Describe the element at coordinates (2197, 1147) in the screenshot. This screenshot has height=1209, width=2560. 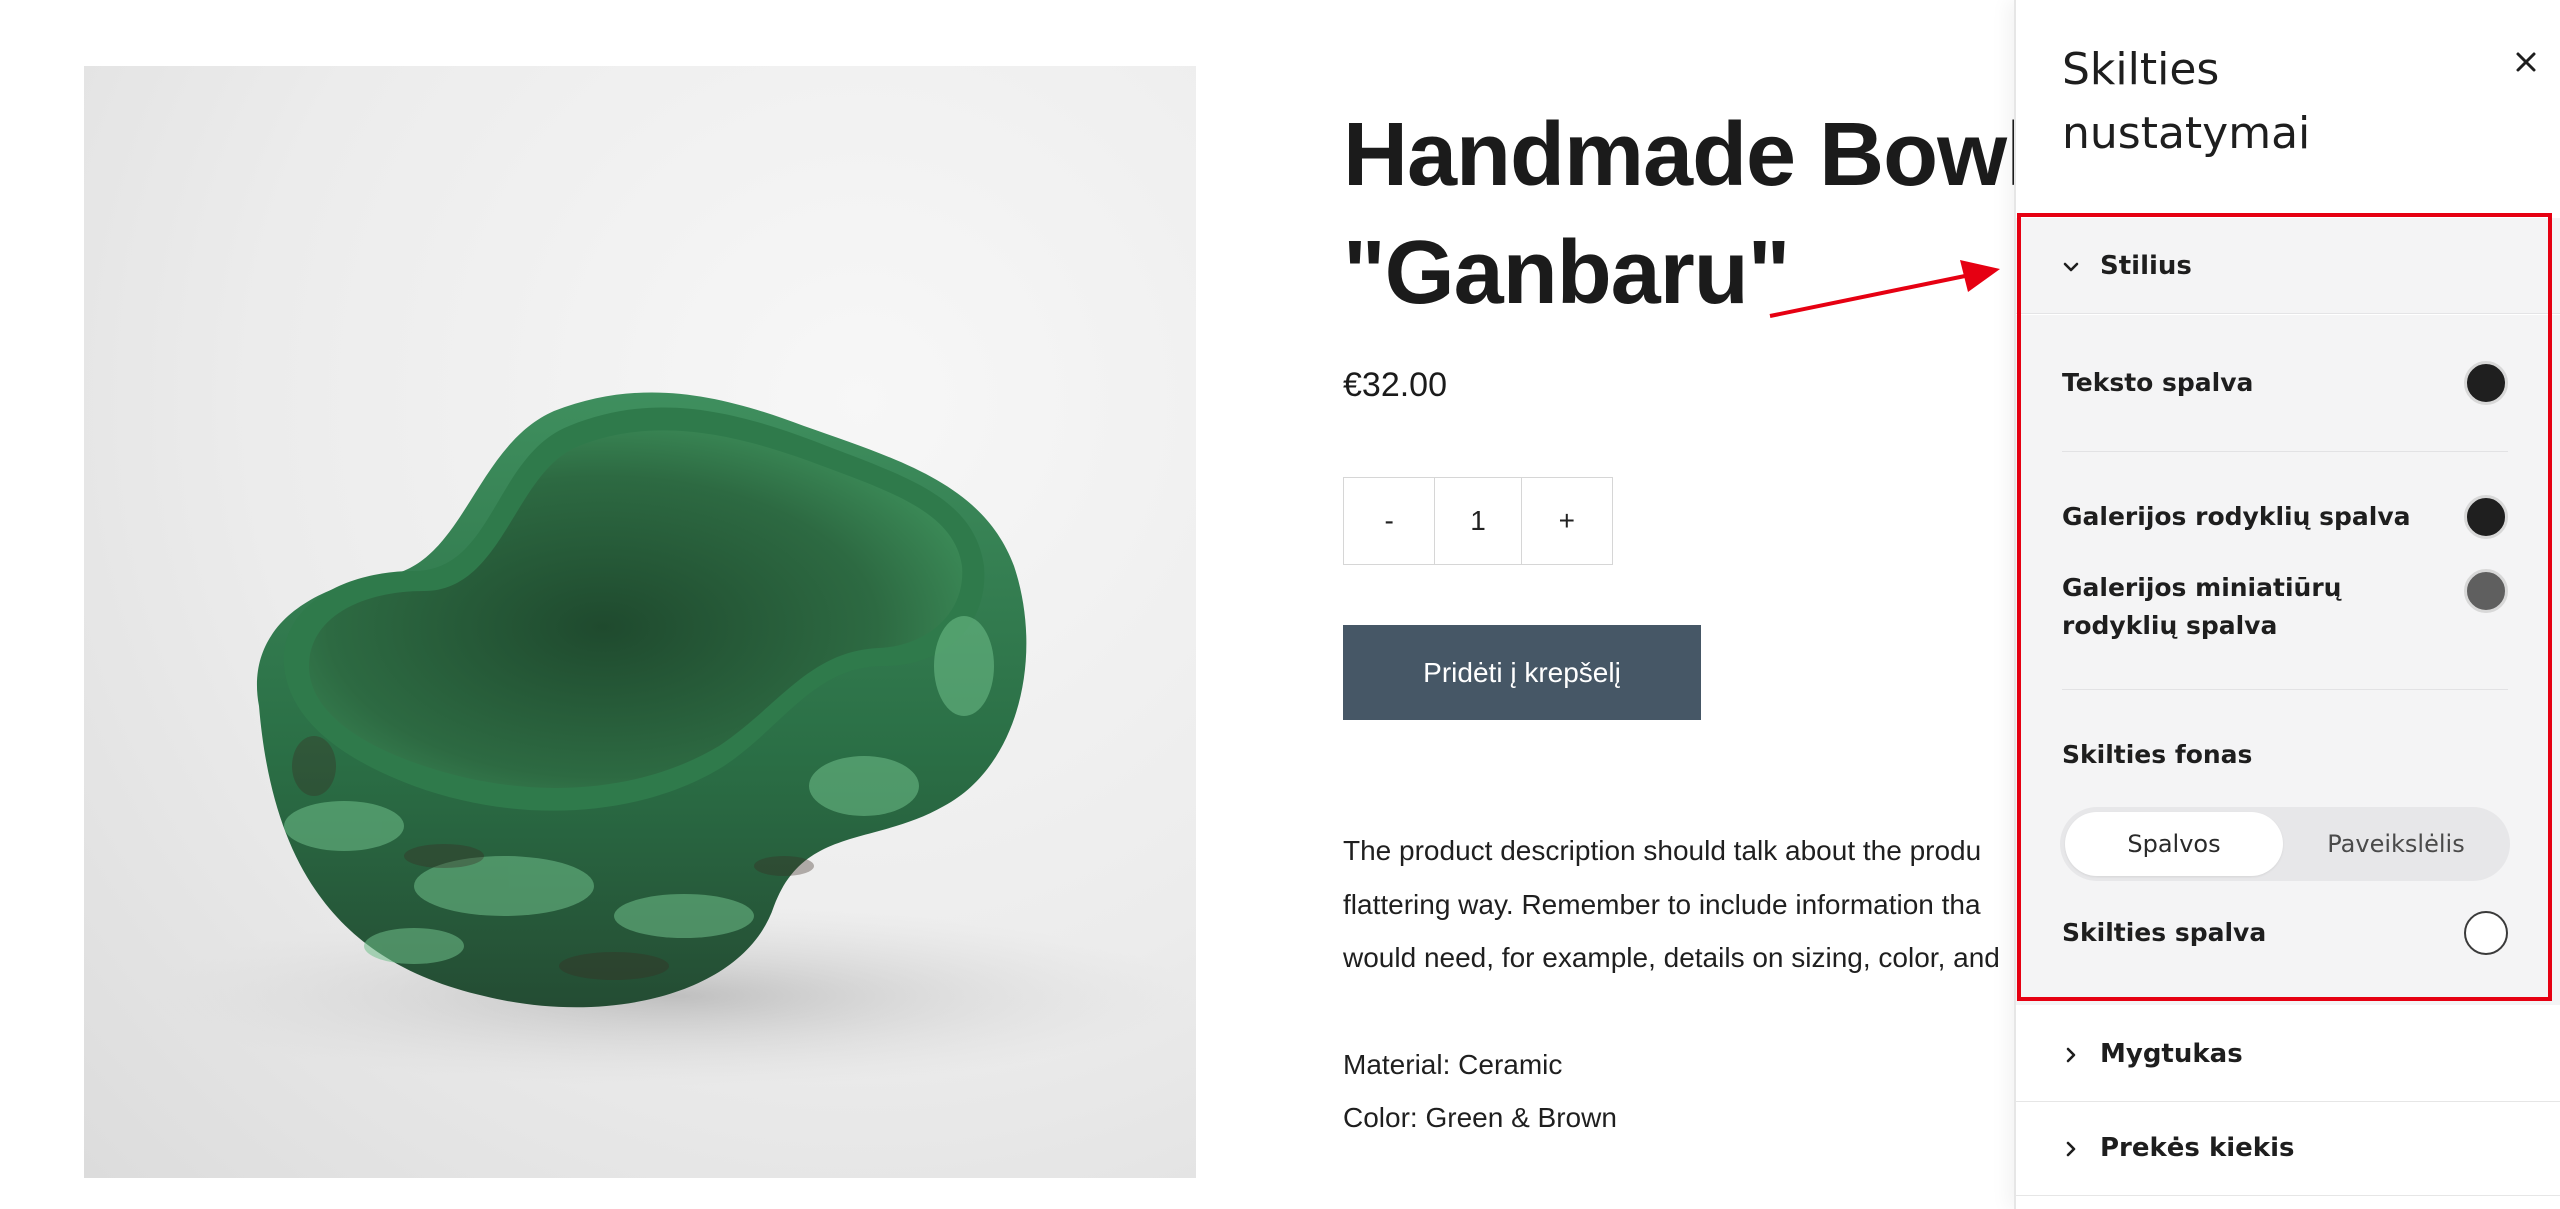
I see `section-header-label: Prekės kiekis` at that location.